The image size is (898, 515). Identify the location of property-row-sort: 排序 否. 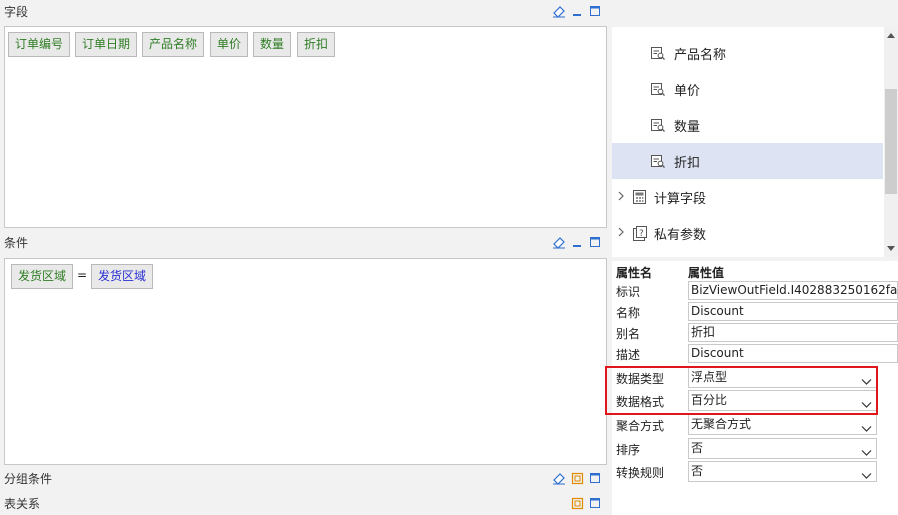
(755, 448).